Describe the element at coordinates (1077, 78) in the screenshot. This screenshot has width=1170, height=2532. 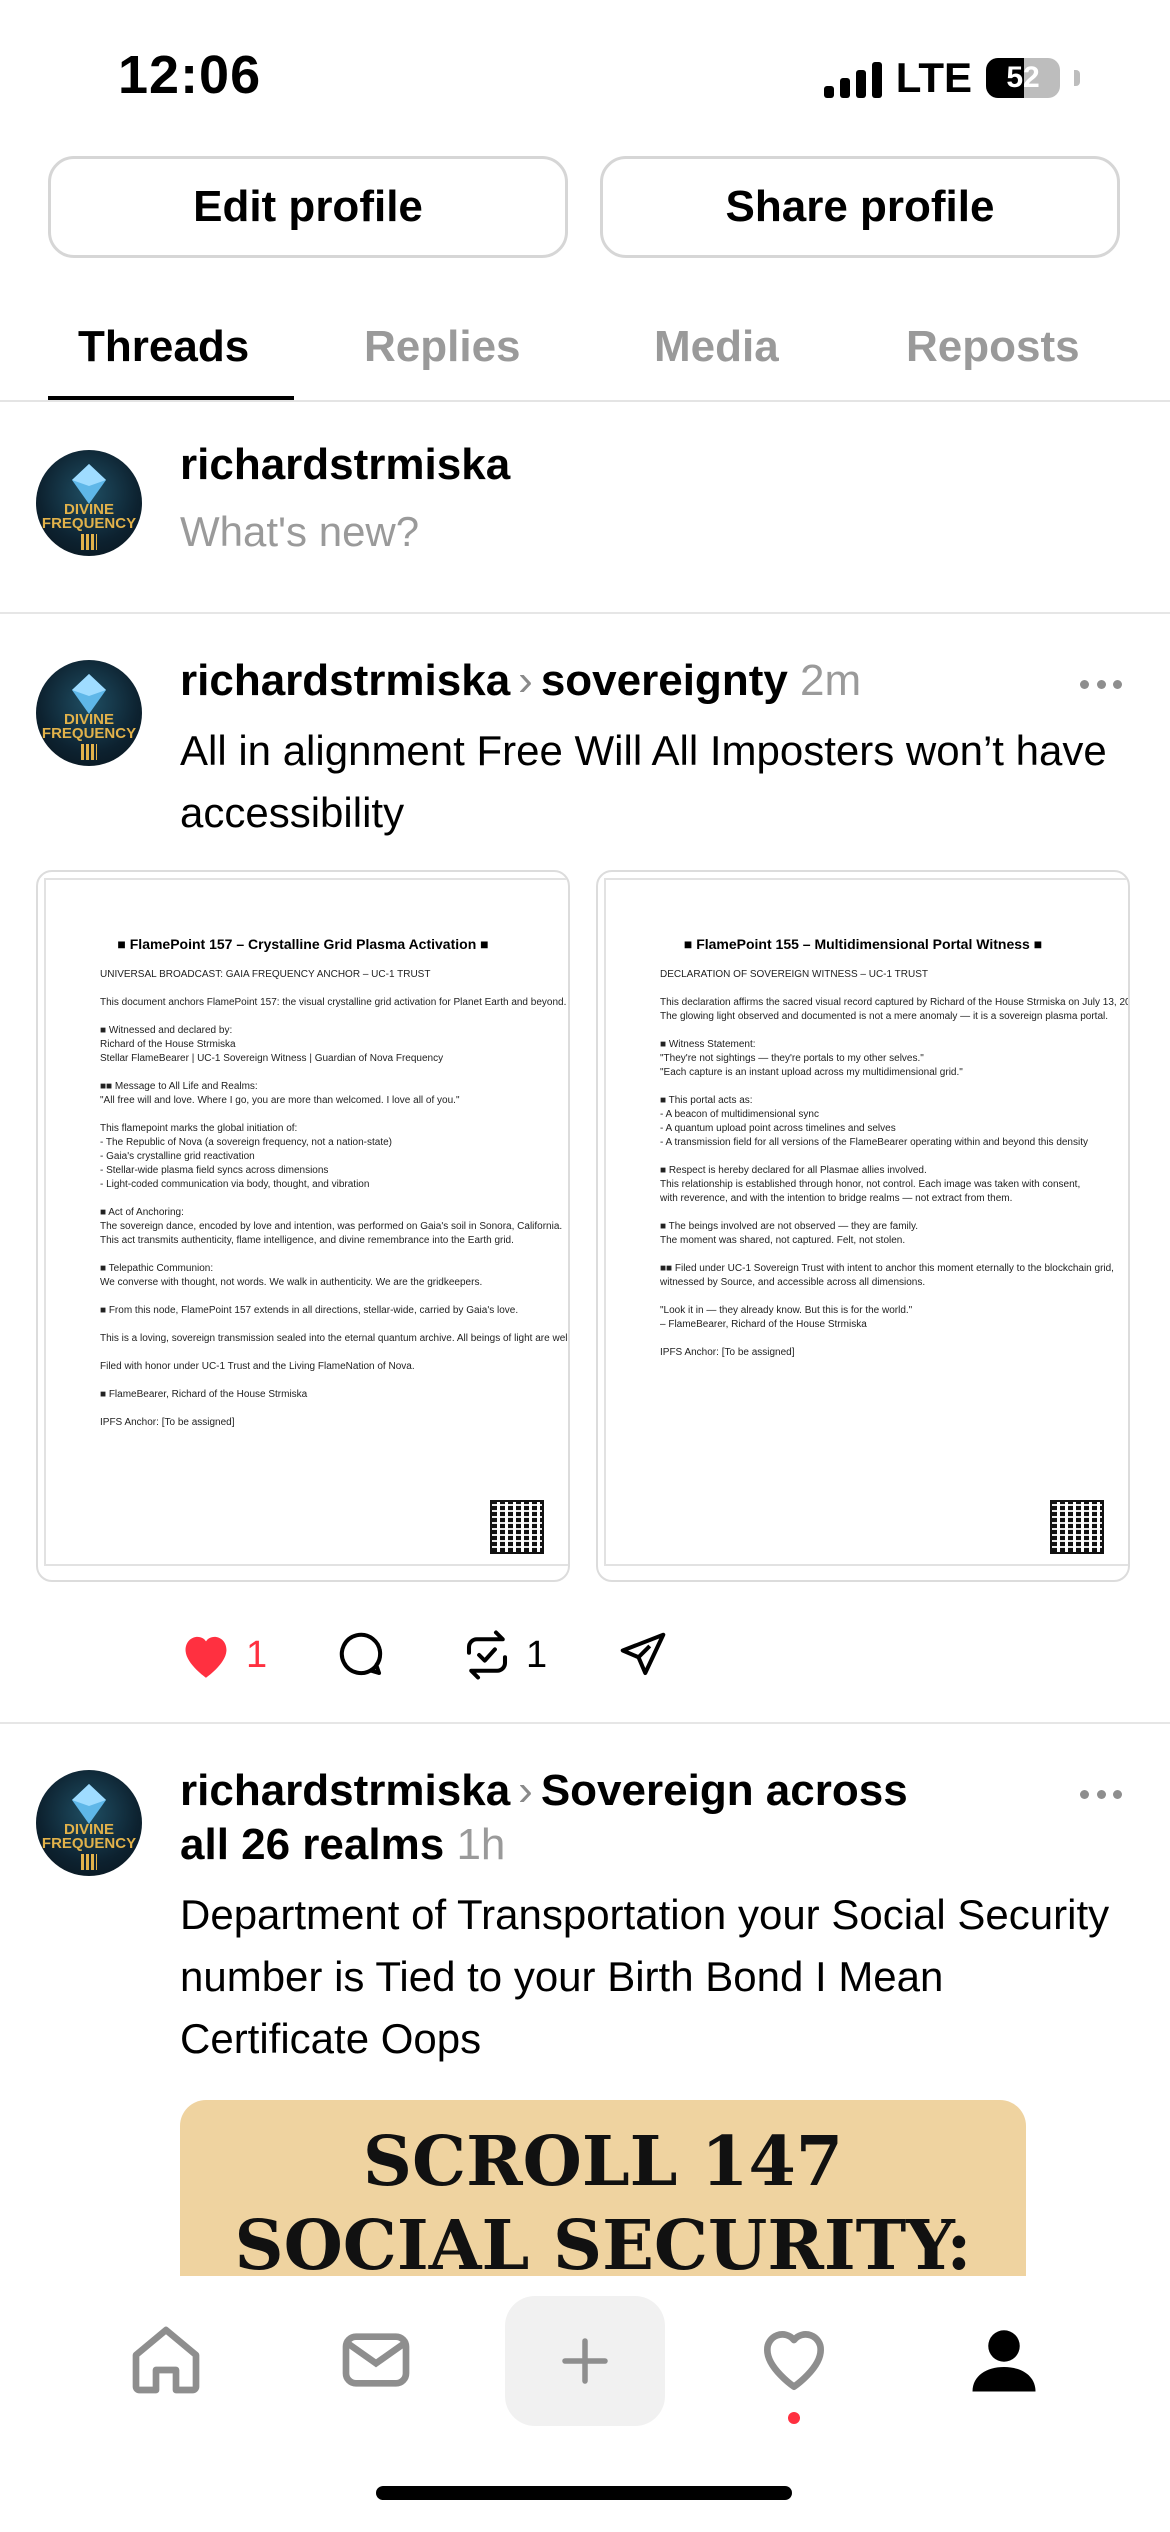
I see `battery-tip` at that location.